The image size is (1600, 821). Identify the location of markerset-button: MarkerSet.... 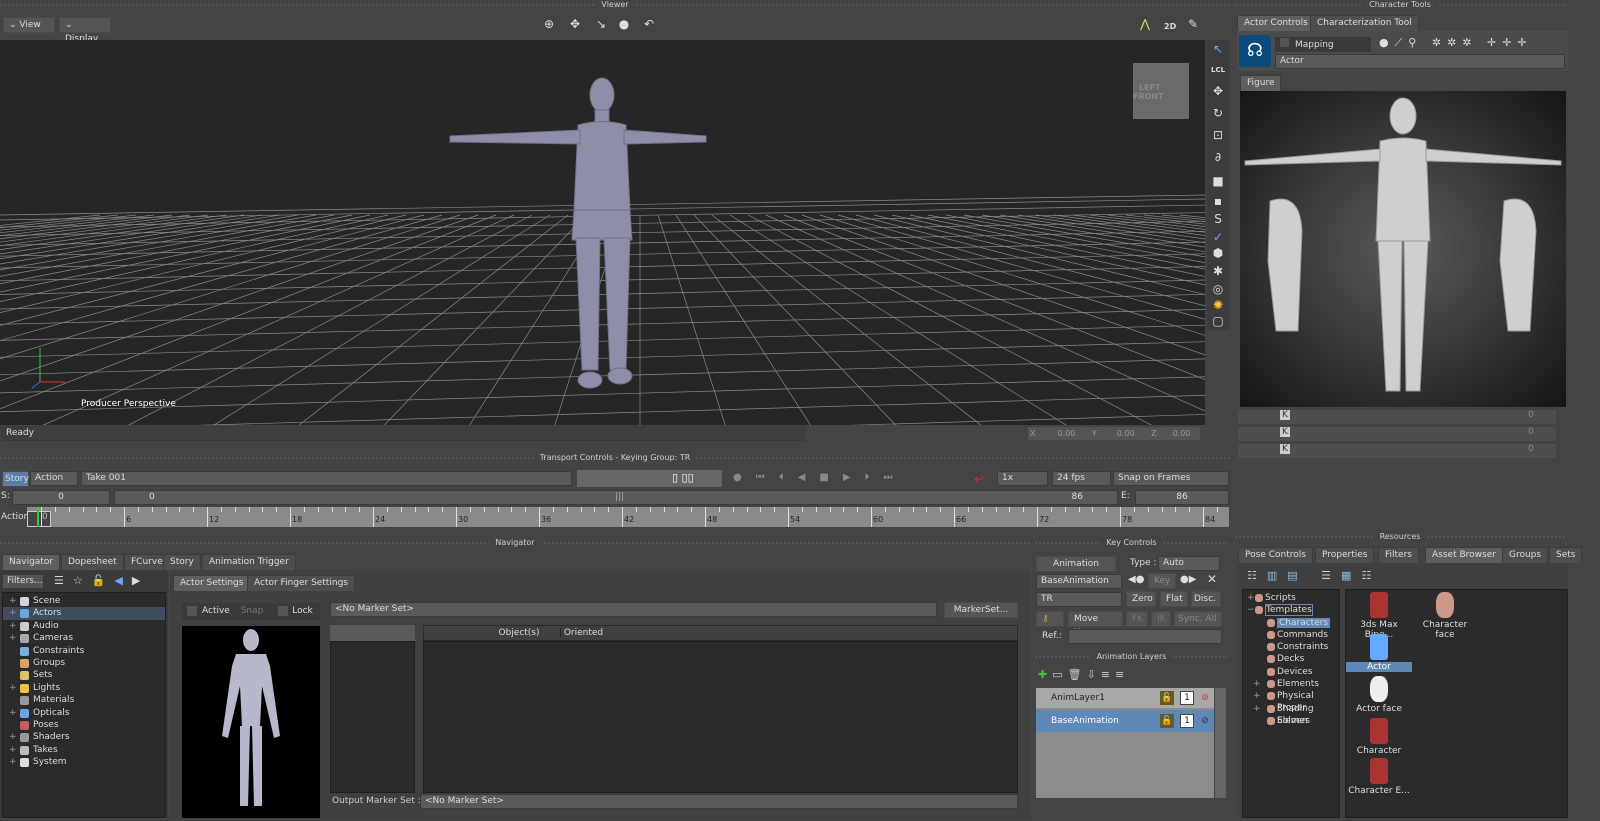
(981, 610).